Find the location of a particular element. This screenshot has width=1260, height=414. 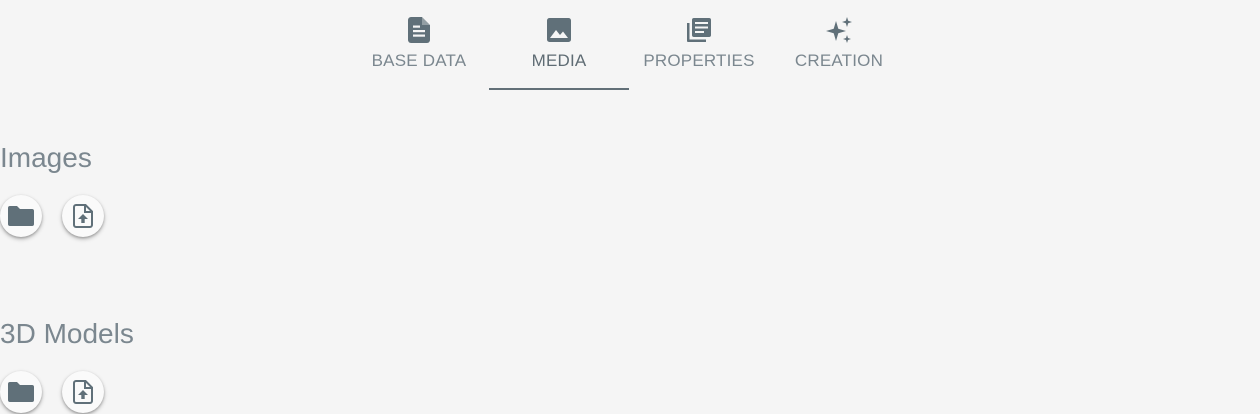

tab-media: MEDIA is located at coordinates (559, 45).